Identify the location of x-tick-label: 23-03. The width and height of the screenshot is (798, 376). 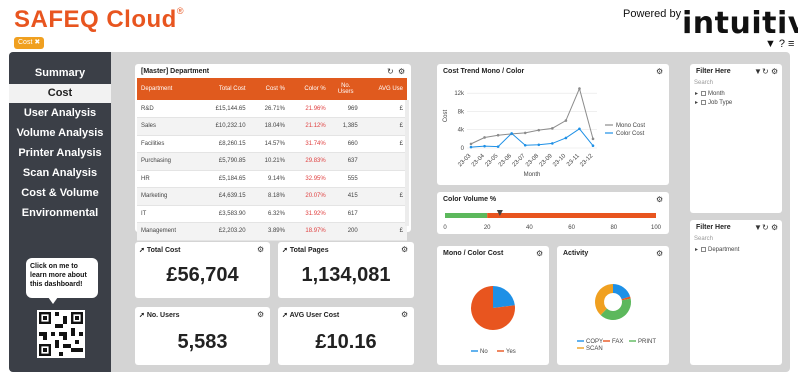
(465, 161).